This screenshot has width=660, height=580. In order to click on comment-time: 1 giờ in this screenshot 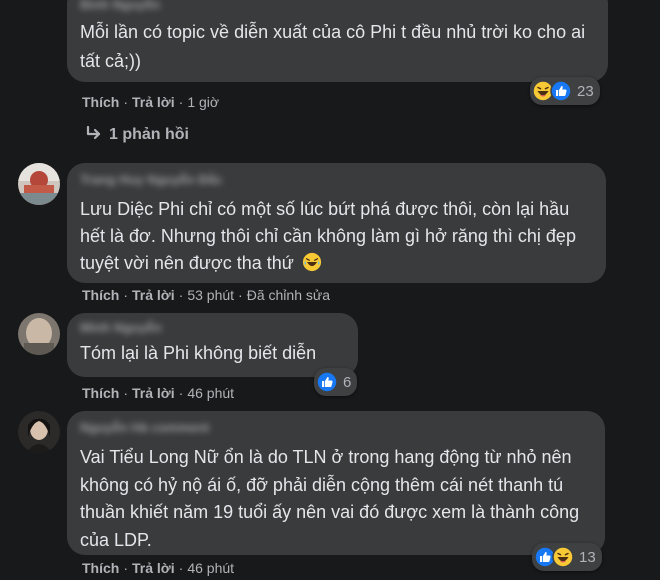, I will do `click(203, 102)`.